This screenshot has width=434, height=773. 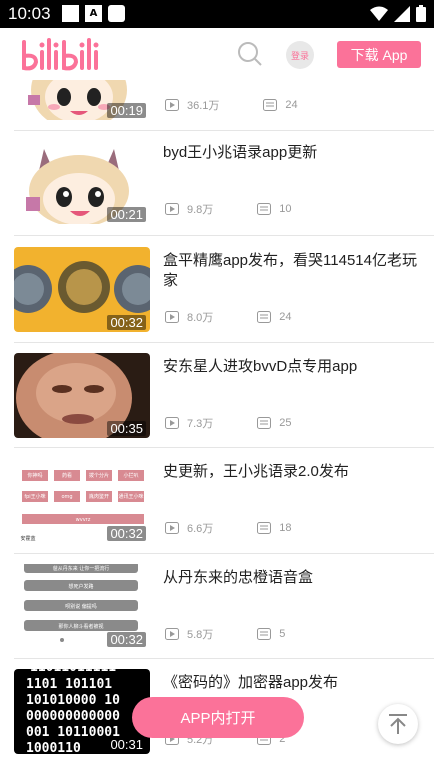 What do you see at coordinates (80, 586) in the screenshot?
I see `list-button-text: 想死户发路` at bounding box center [80, 586].